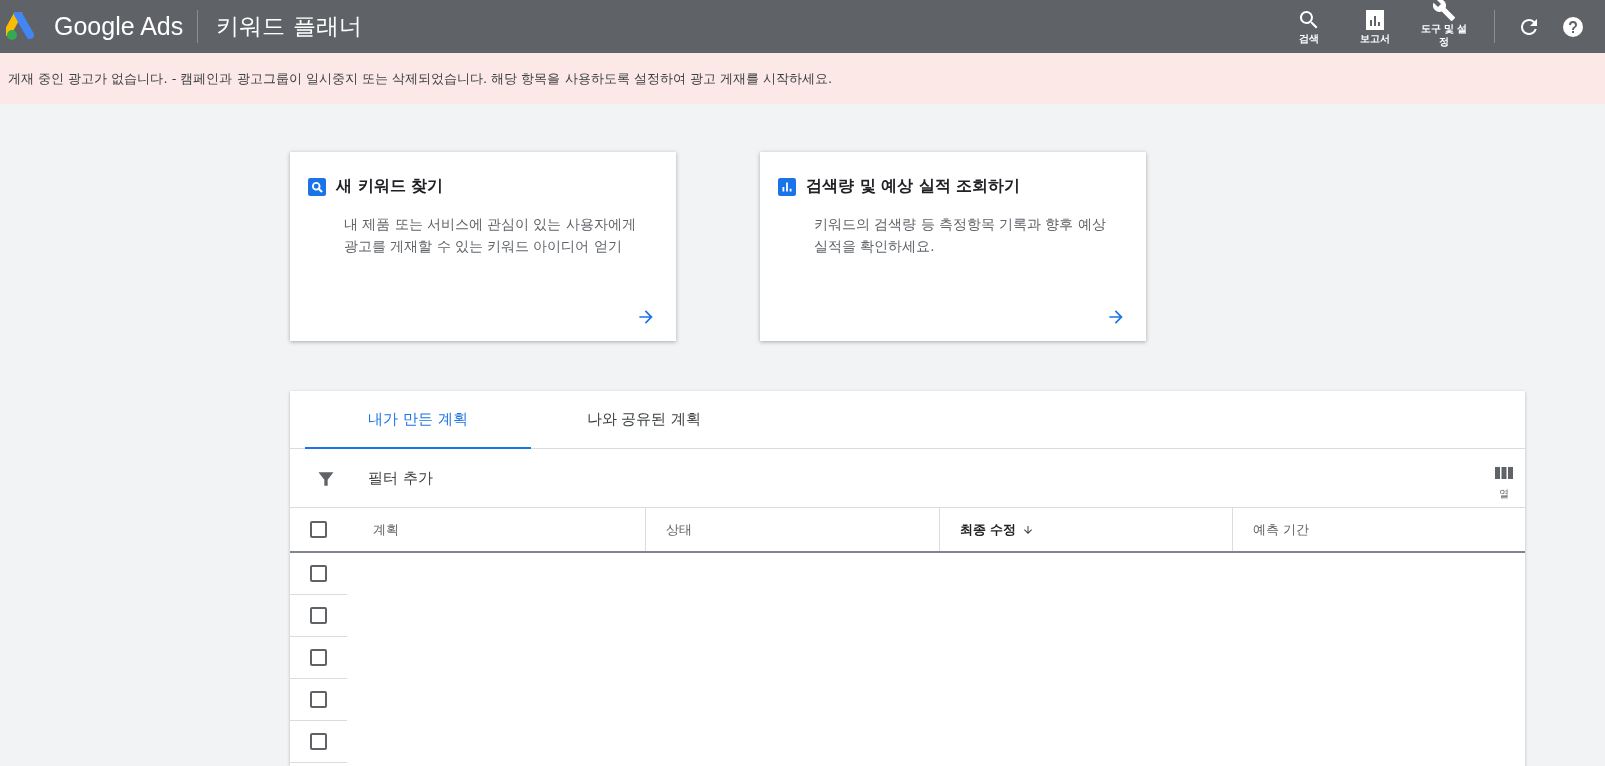  I want to click on page-title: 키워드 플래너, so click(289, 26).